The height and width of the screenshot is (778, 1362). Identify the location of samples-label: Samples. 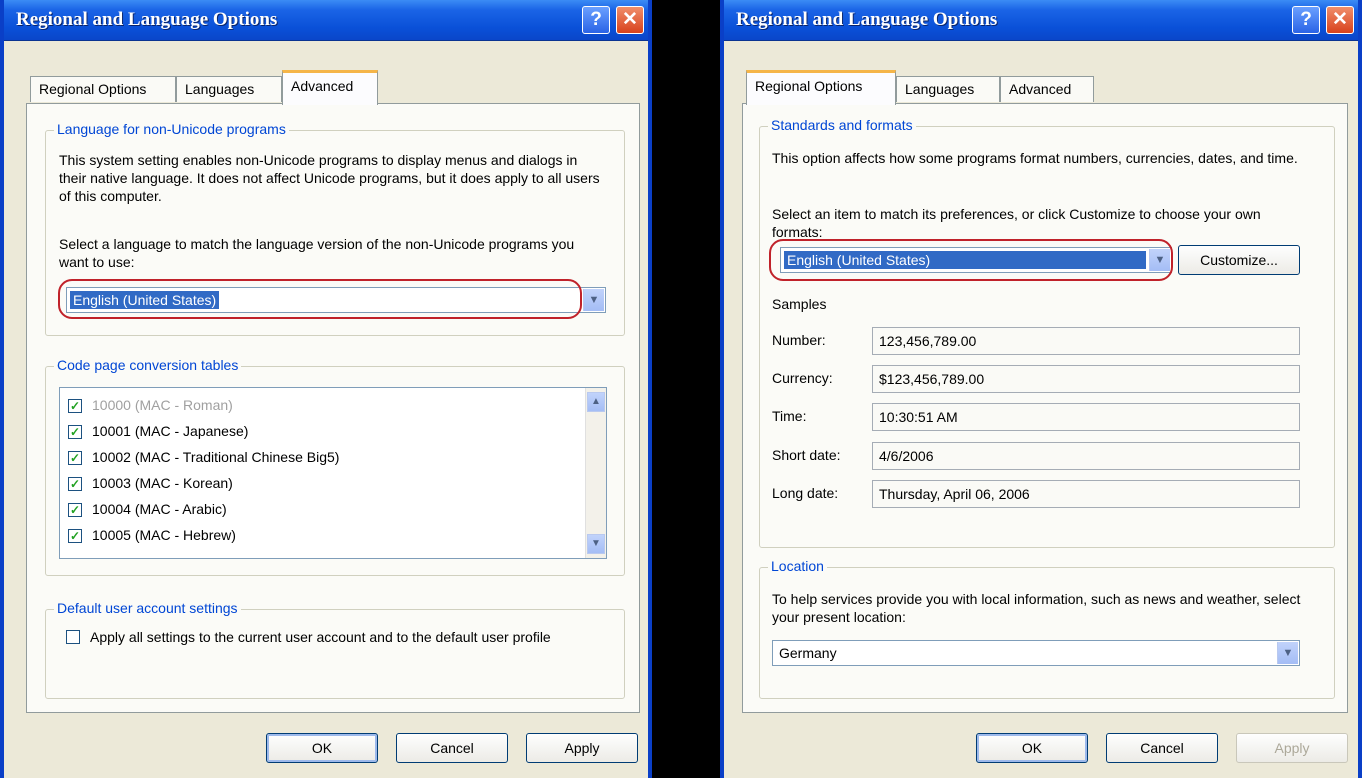
(799, 304).